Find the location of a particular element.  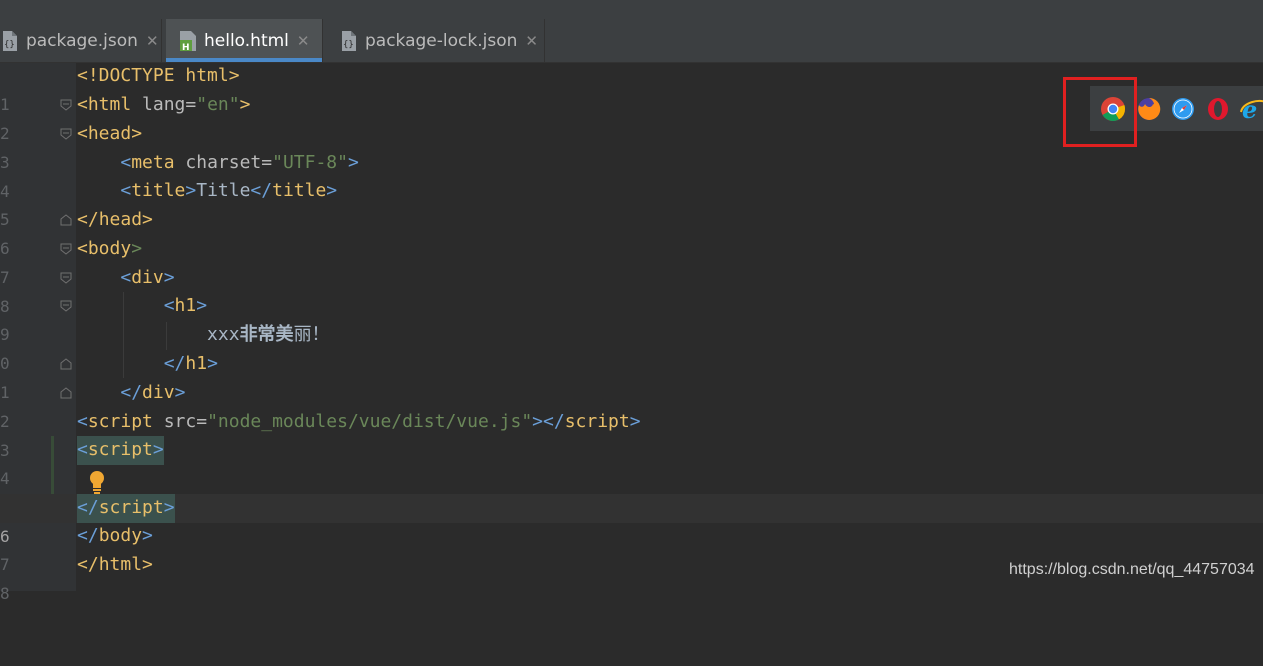

doctype-token: > is located at coordinates (234, 75).